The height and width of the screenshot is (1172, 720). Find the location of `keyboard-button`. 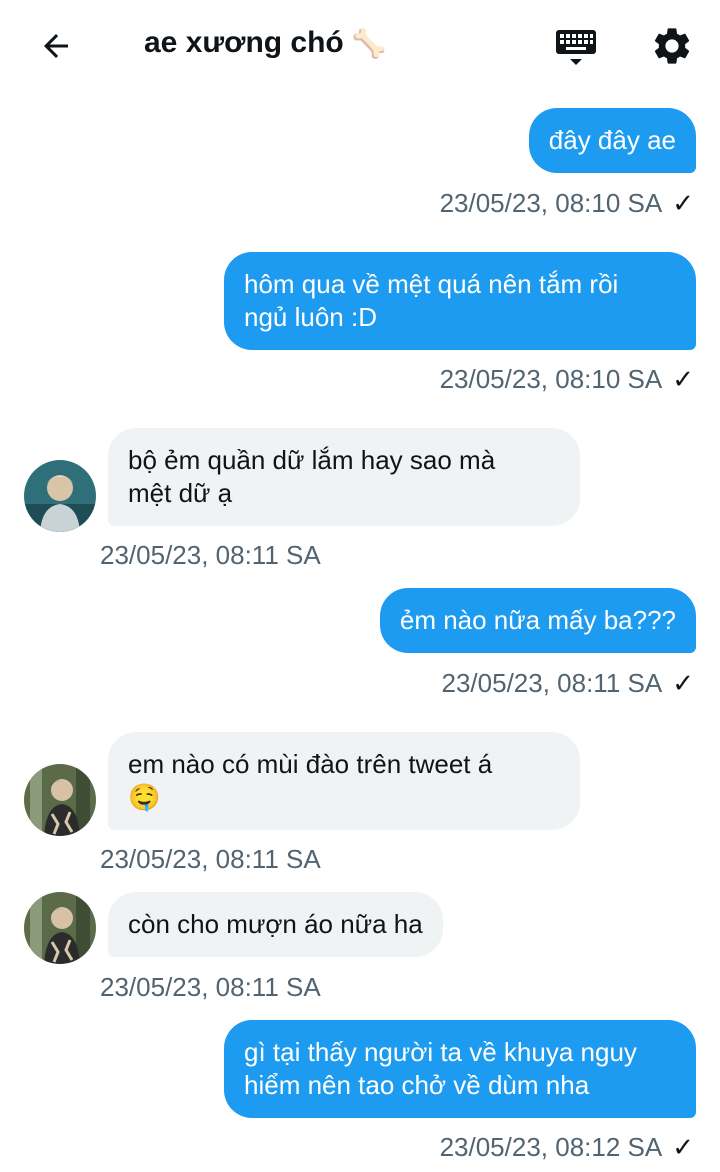

keyboard-button is located at coordinates (576, 48).